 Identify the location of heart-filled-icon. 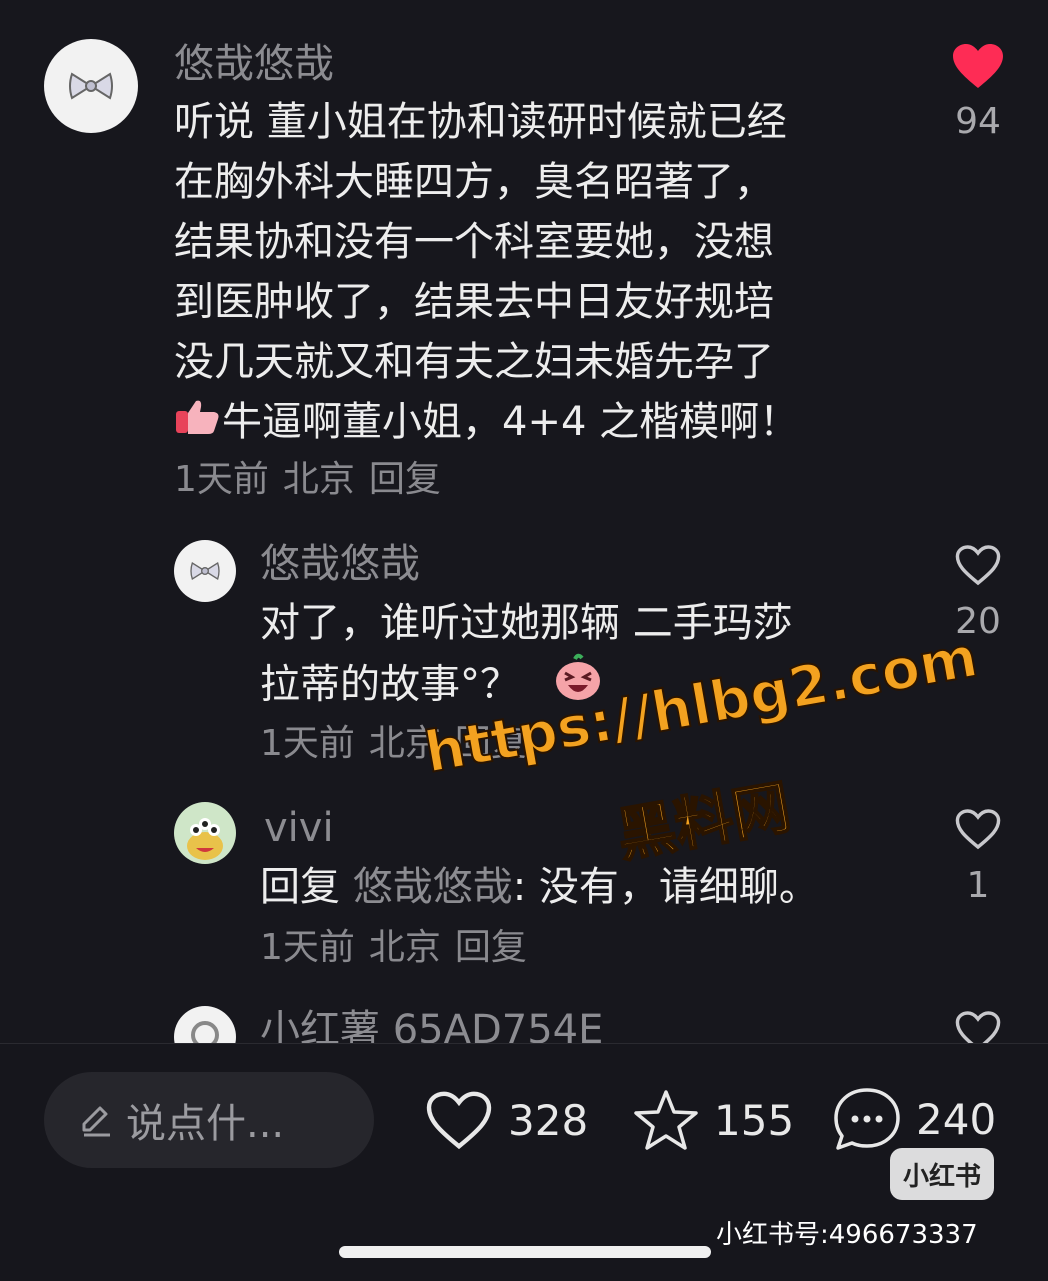
(978, 66).